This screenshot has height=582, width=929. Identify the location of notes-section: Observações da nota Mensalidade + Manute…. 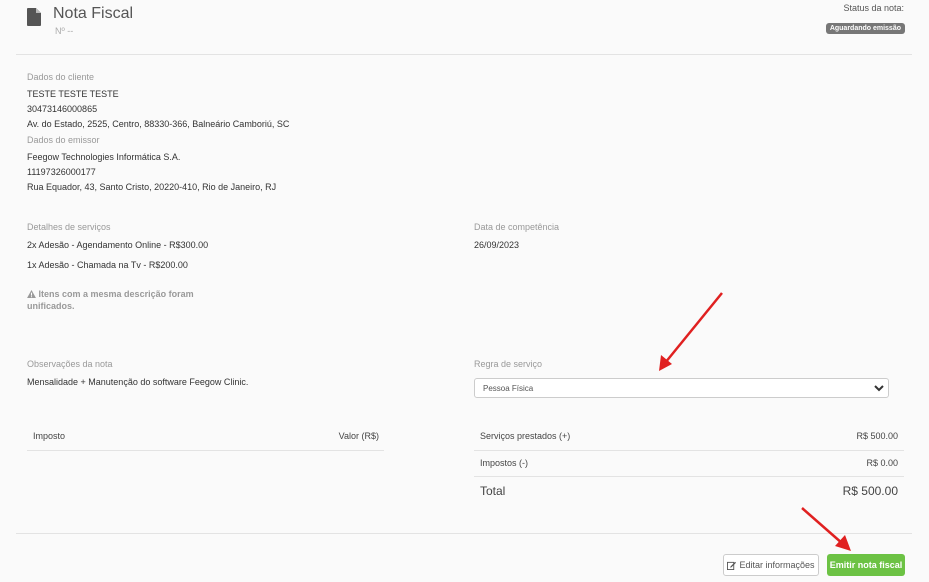
(137, 374).